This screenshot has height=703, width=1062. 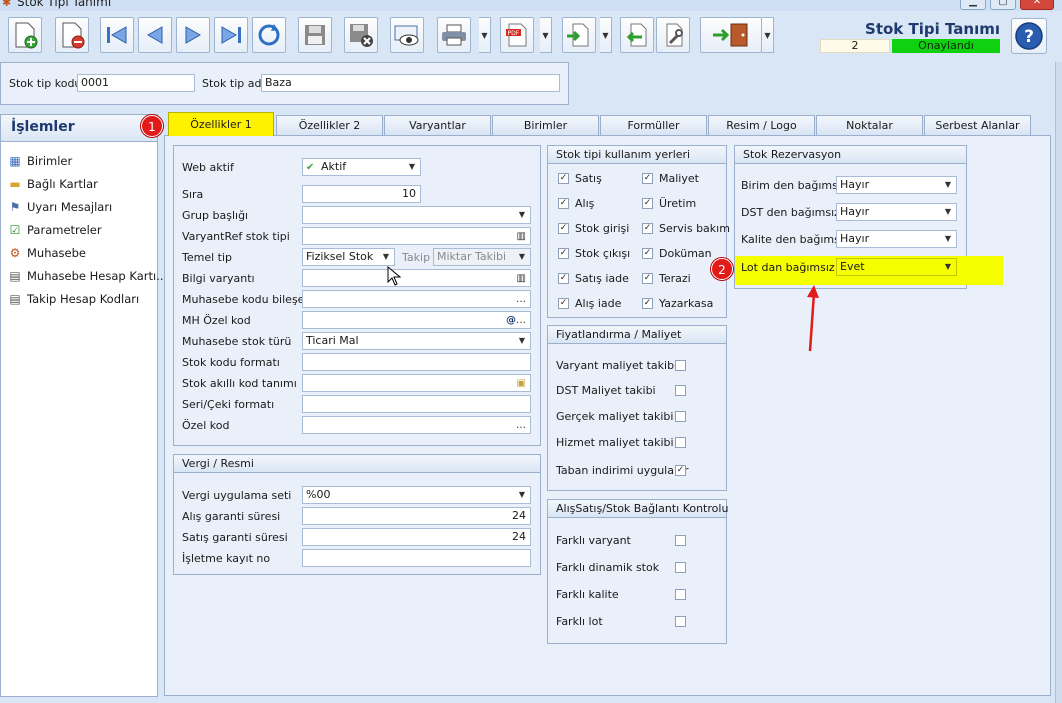 What do you see at coordinates (221, 124) in the screenshot?
I see `tab-ozellikler-1: Özellikler 1` at bounding box center [221, 124].